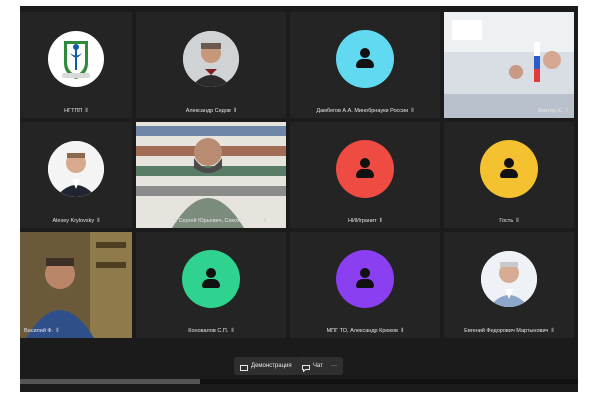  I want to click on participant-name: Александр Седов ⦀, so click(211, 111).